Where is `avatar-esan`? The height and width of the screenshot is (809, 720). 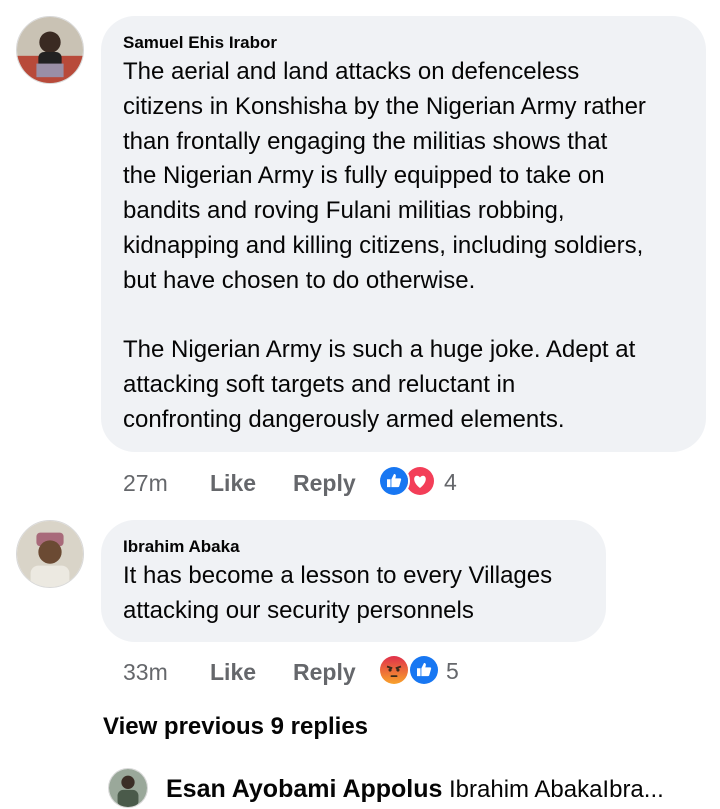
avatar-esan is located at coordinates (128, 788).